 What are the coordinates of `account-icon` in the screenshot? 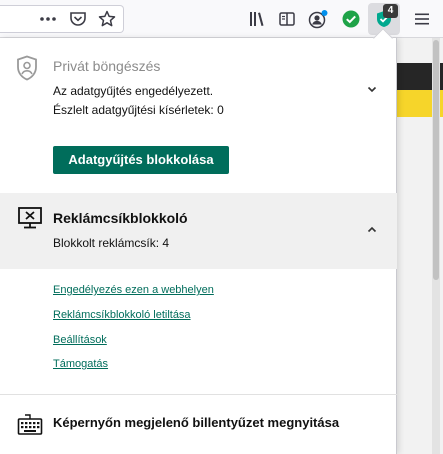 It's located at (318, 19).